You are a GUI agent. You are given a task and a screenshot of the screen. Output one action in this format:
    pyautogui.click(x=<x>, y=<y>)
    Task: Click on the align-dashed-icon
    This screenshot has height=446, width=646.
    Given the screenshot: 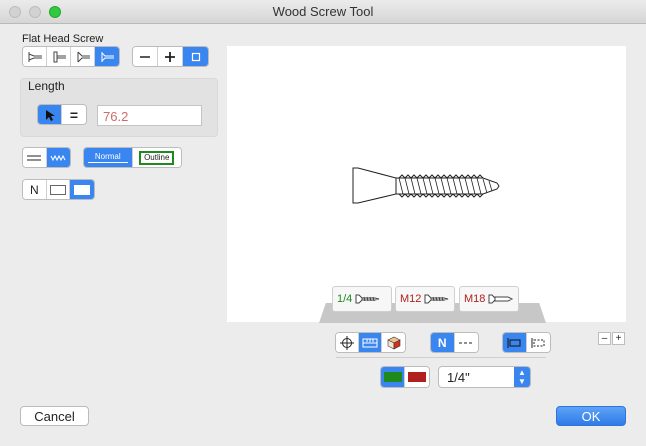 What is the action you would take?
    pyautogui.click(x=538, y=342)
    